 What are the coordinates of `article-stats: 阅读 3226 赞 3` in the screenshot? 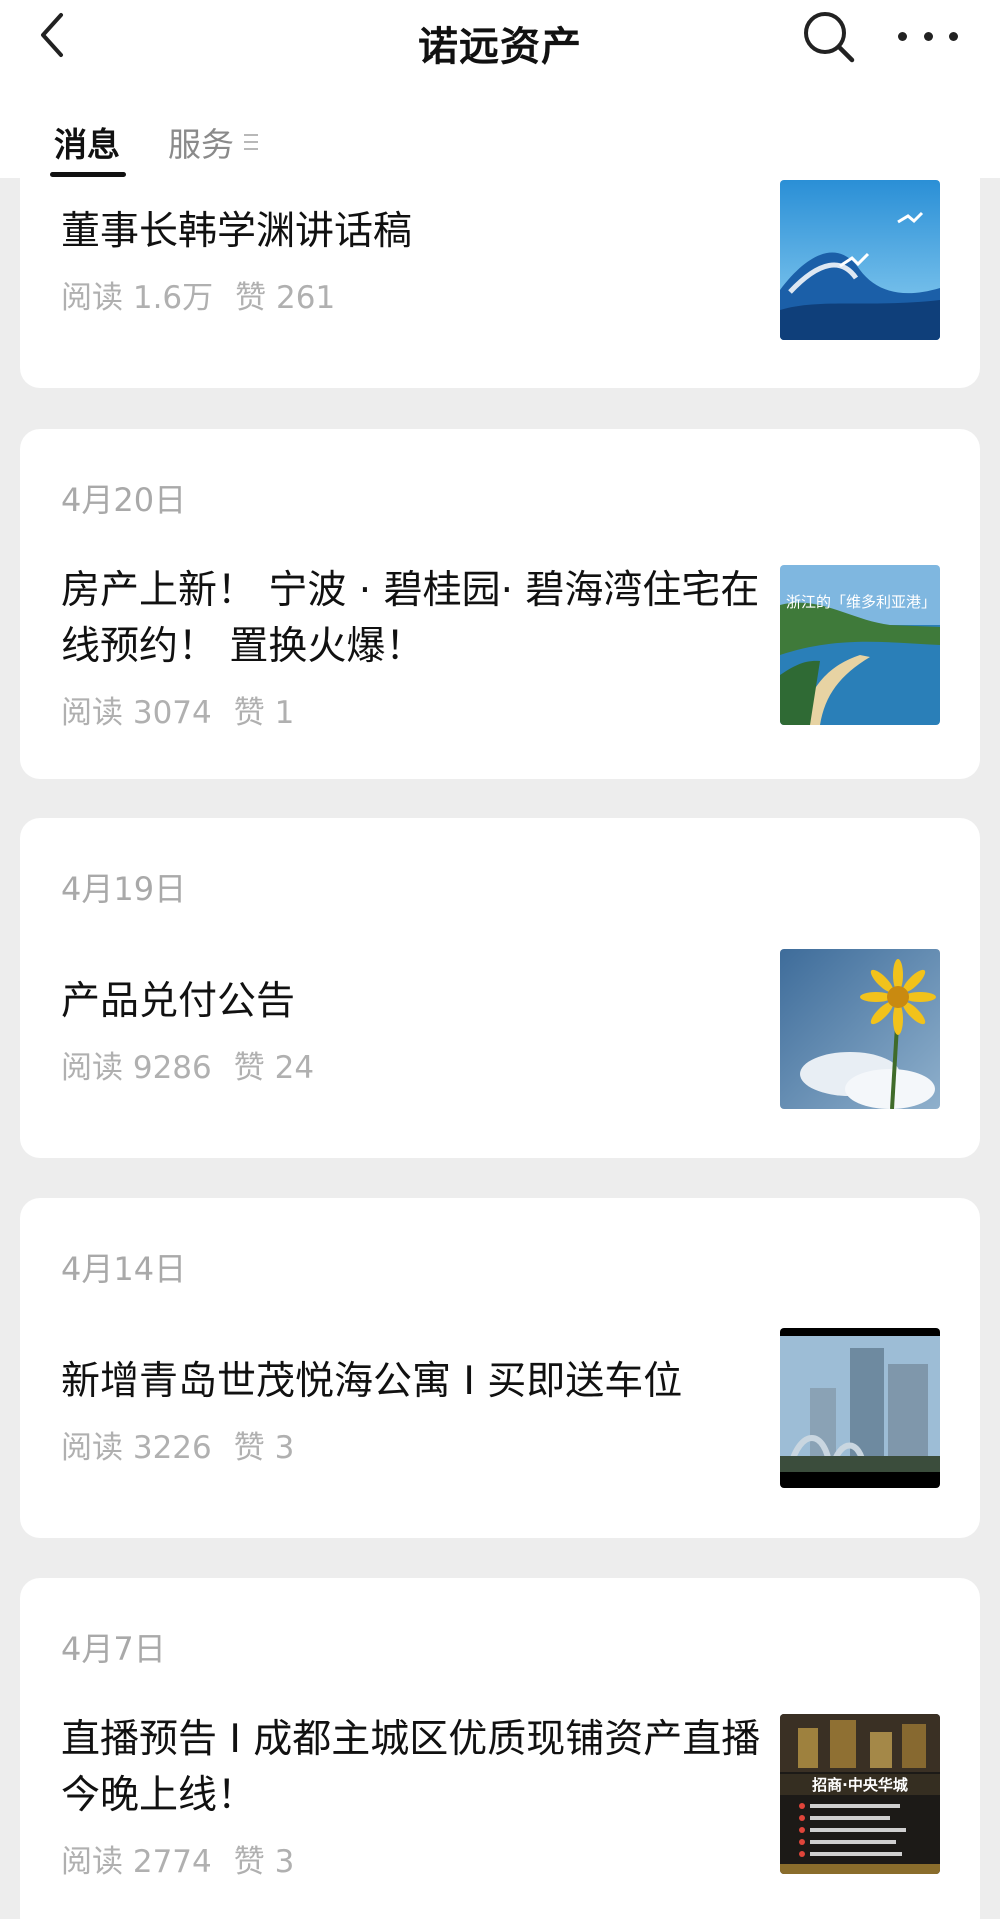 It's located at (177, 1444).